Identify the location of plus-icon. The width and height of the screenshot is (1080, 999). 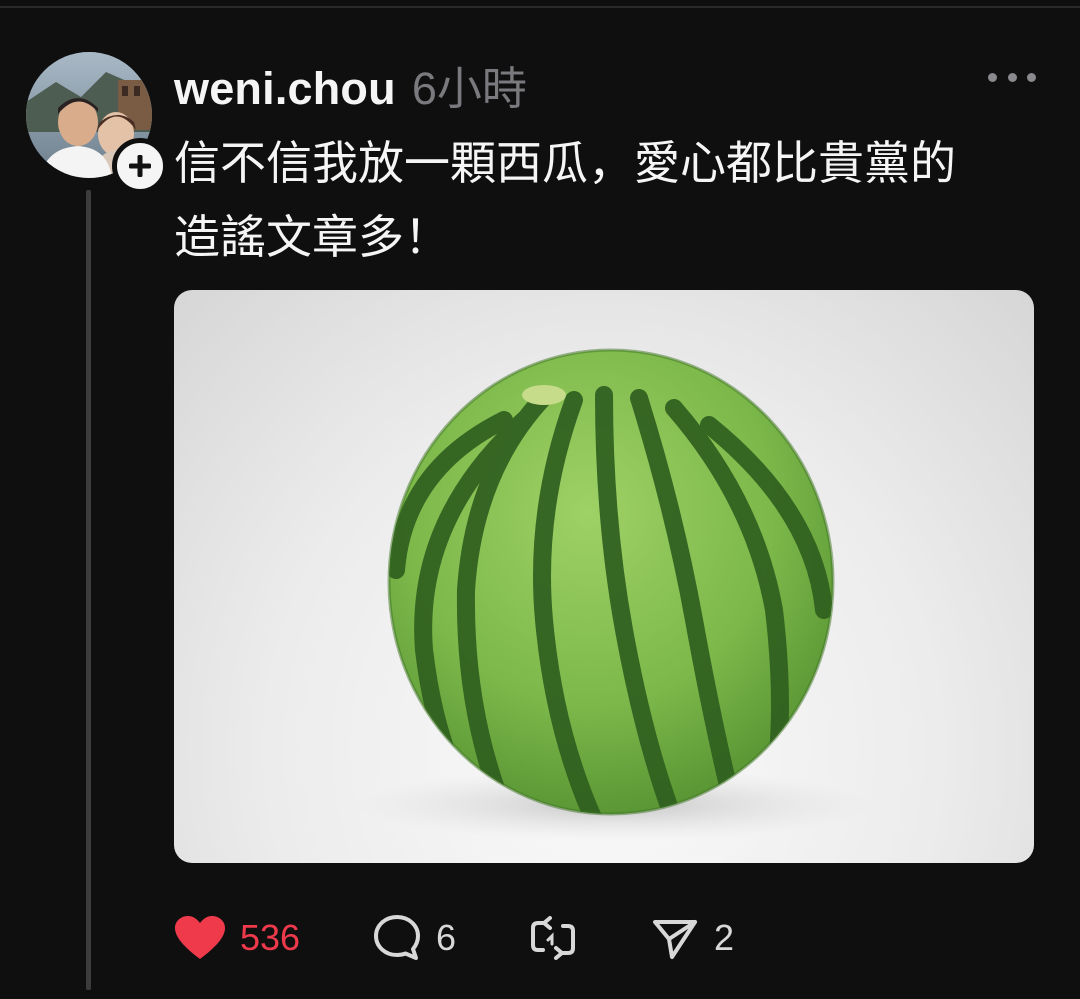
(140, 166).